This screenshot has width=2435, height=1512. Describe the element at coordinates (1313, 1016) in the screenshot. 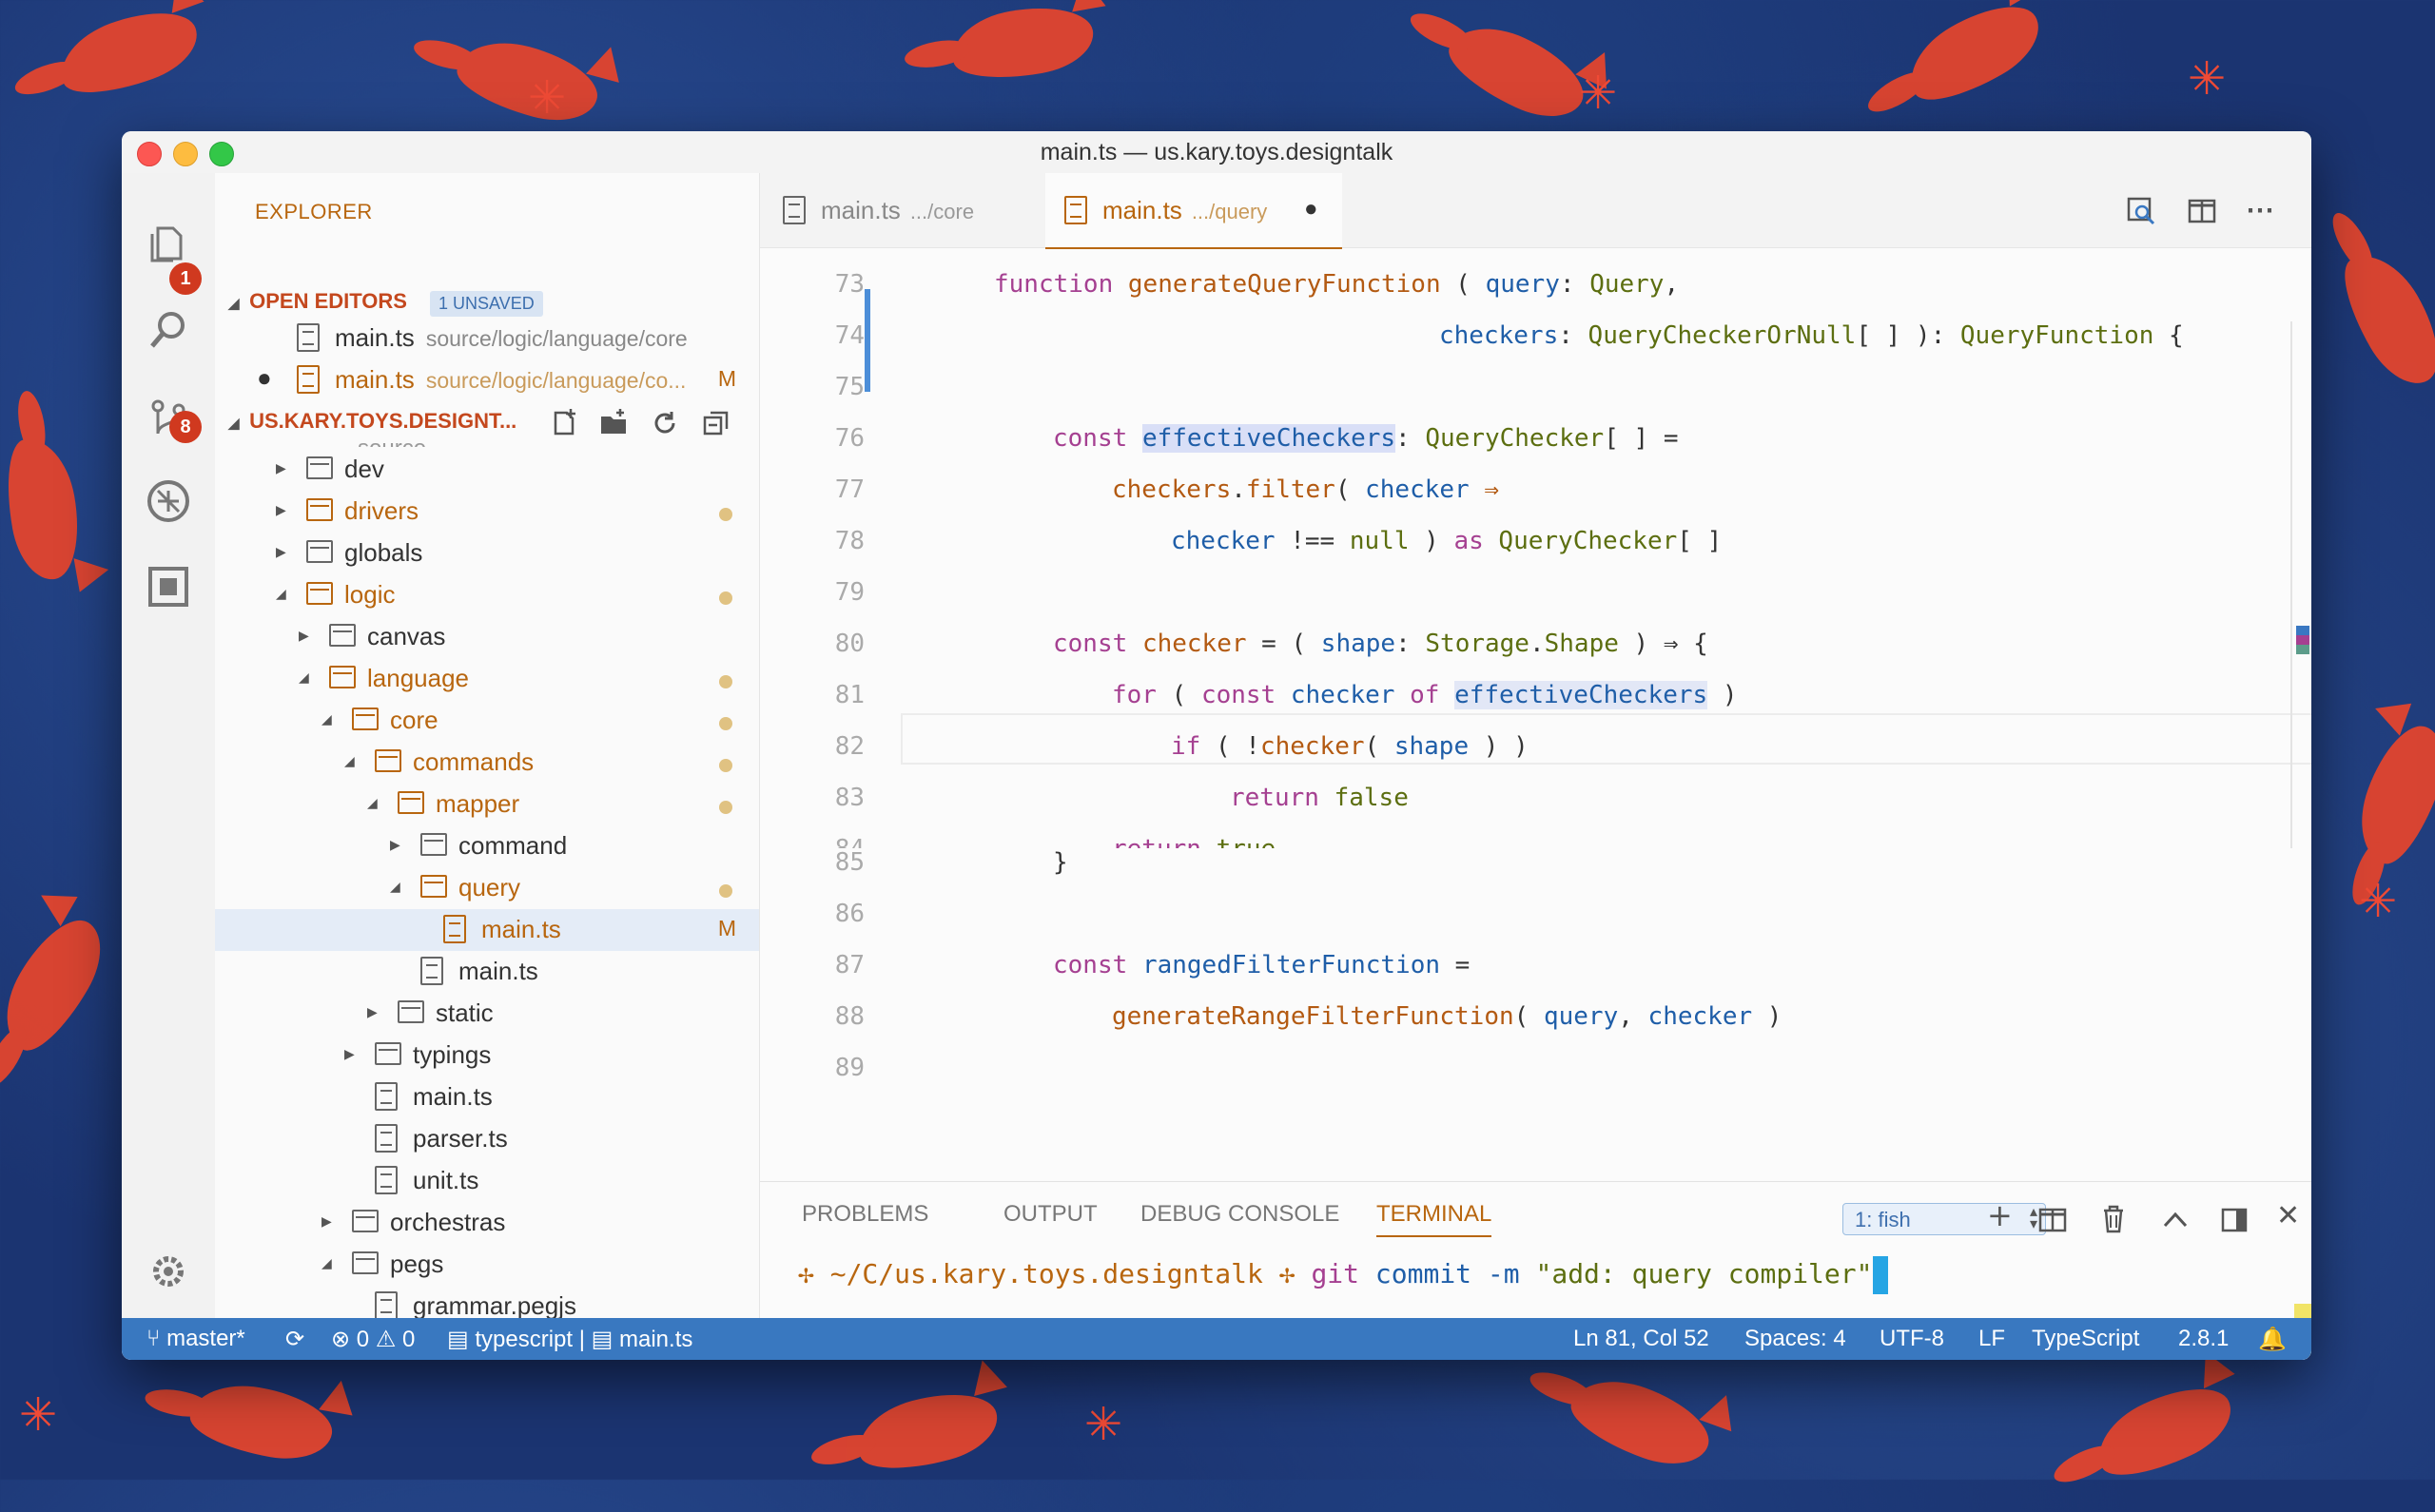

I see `tok: generateRangeFilterFunction` at that location.